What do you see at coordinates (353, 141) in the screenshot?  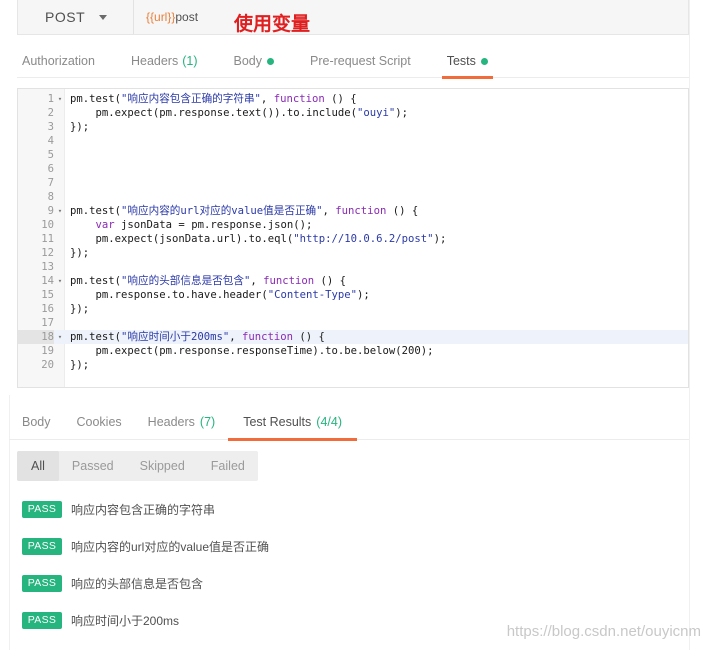 I see `code-line: 4` at bounding box center [353, 141].